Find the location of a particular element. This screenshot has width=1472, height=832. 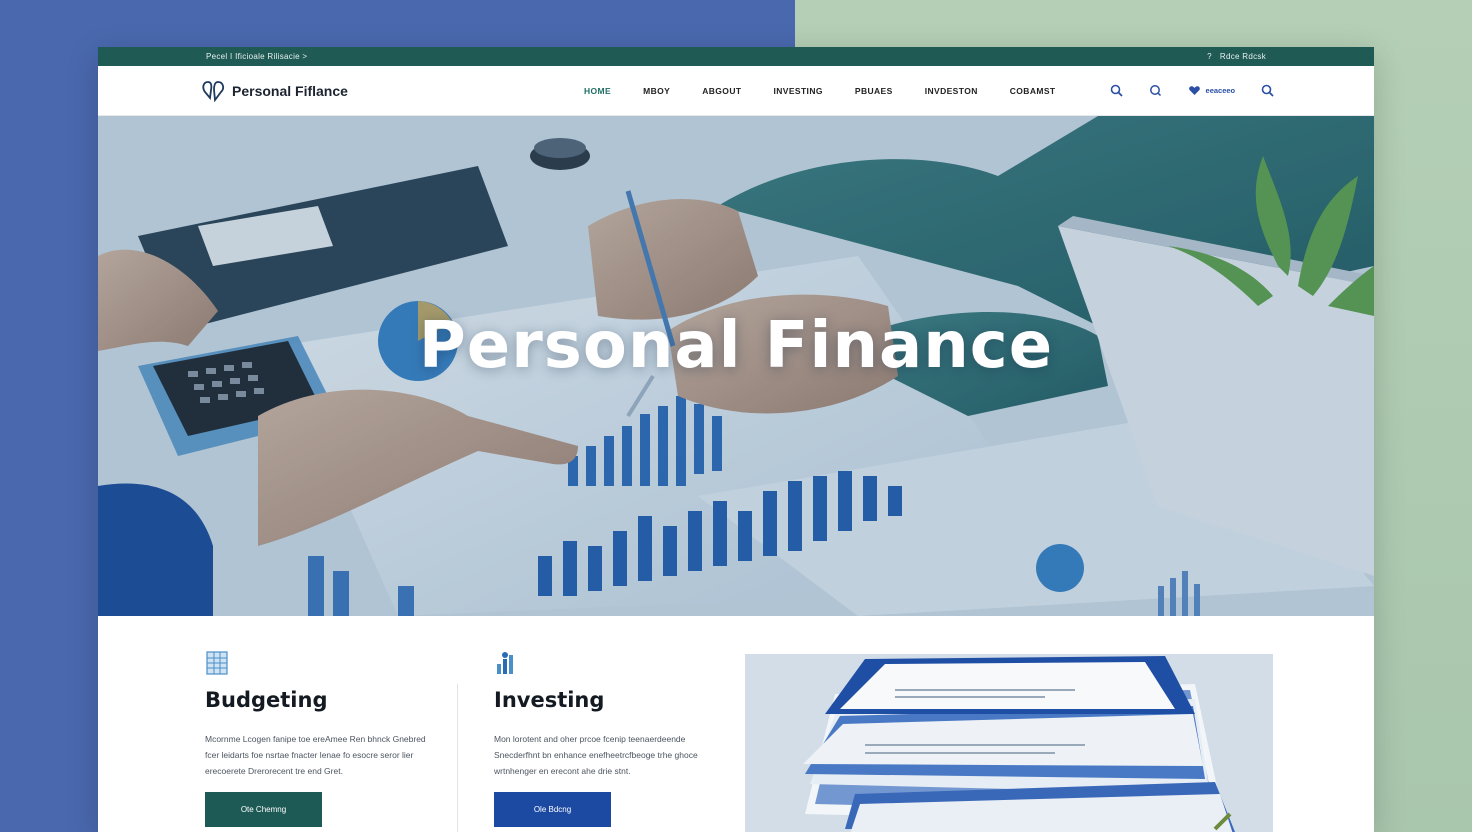

utility-right: ? Rdce Rdcsk is located at coordinates (1236, 56).